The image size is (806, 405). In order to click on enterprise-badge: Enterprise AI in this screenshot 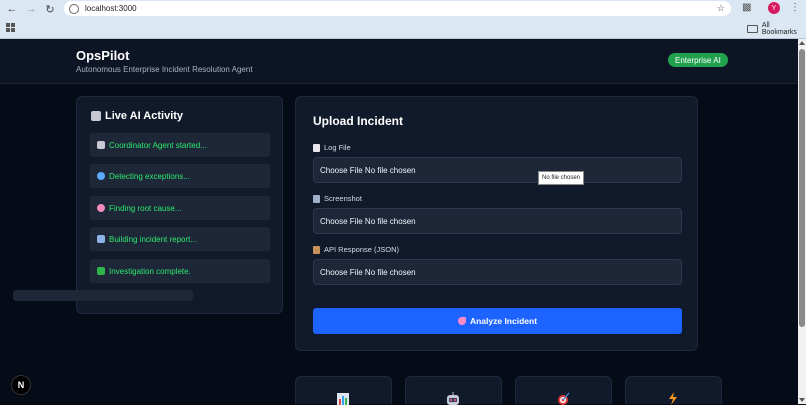, I will do `click(698, 60)`.